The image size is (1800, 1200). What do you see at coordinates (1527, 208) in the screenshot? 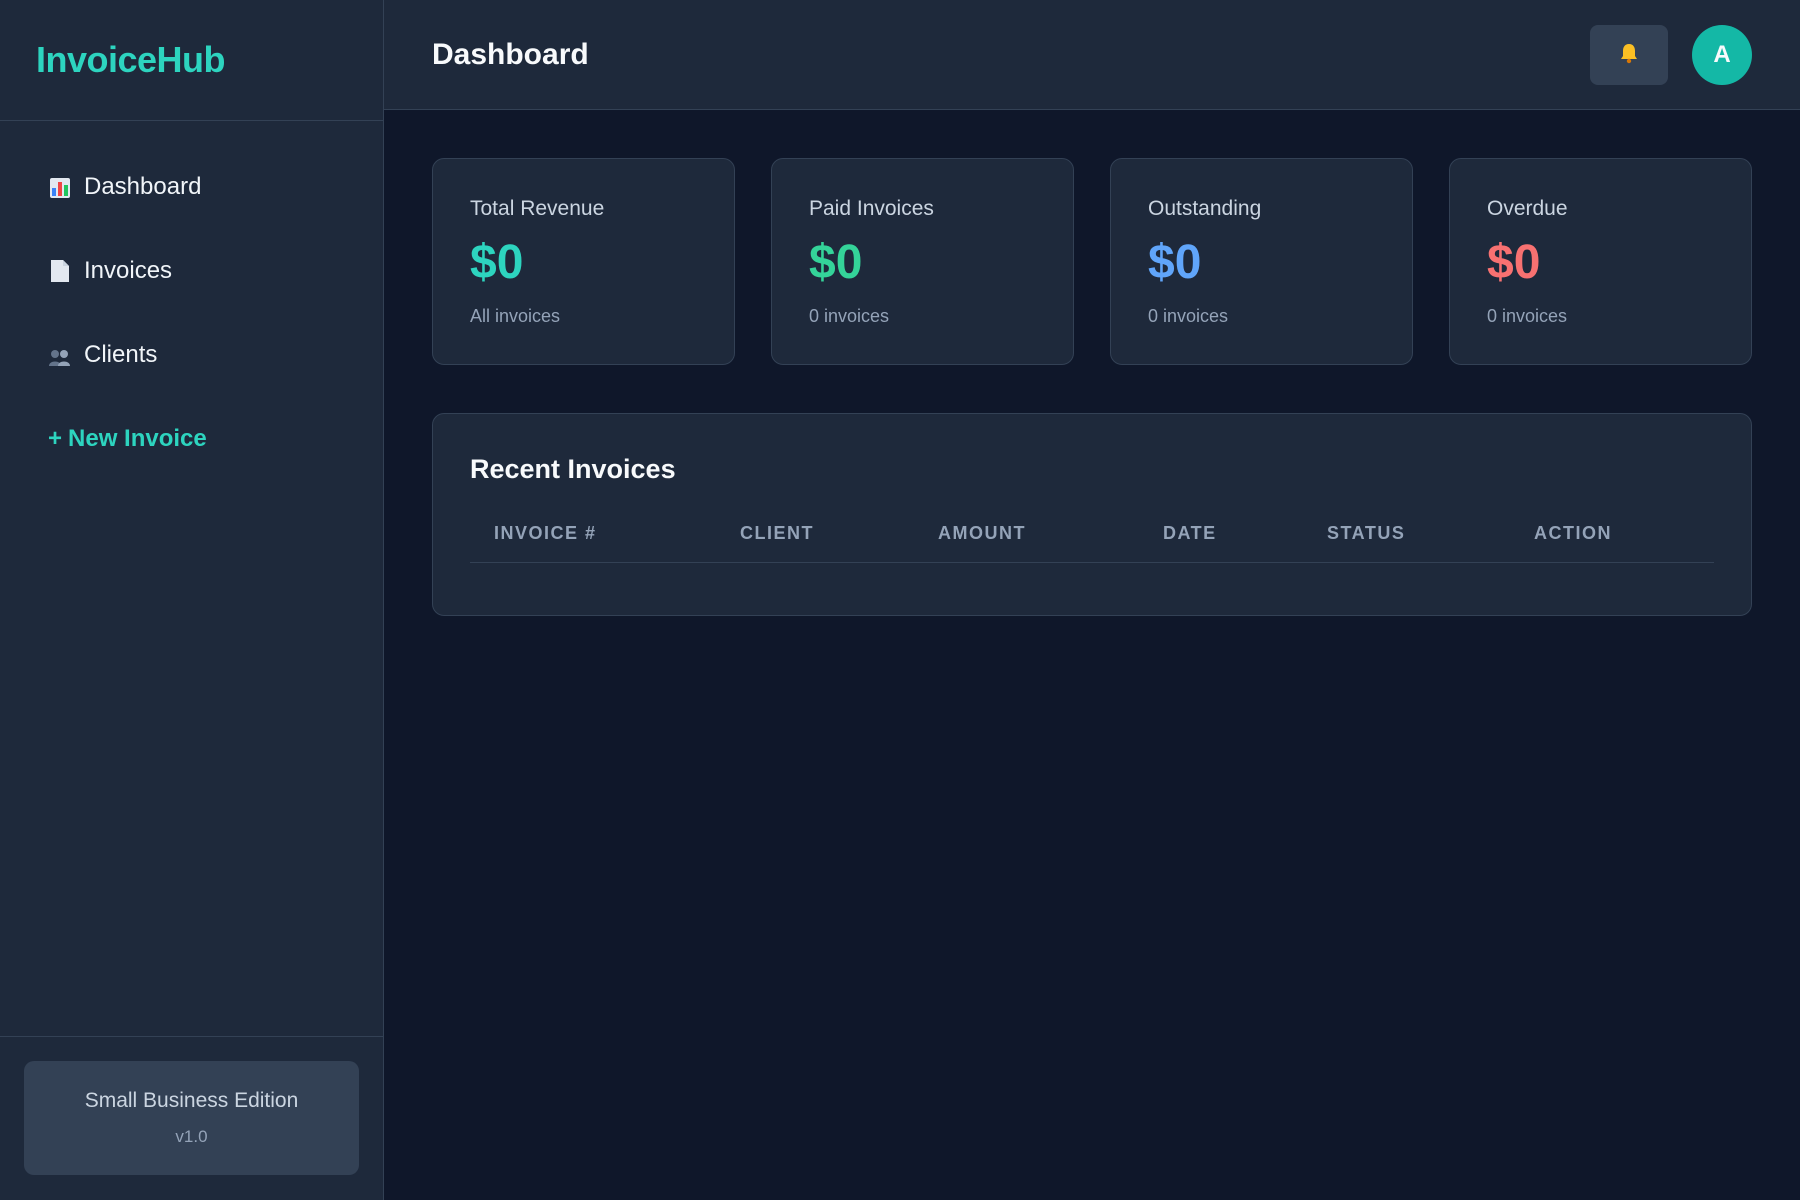
I see `stat-label: Overdue` at bounding box center [1527, 208].